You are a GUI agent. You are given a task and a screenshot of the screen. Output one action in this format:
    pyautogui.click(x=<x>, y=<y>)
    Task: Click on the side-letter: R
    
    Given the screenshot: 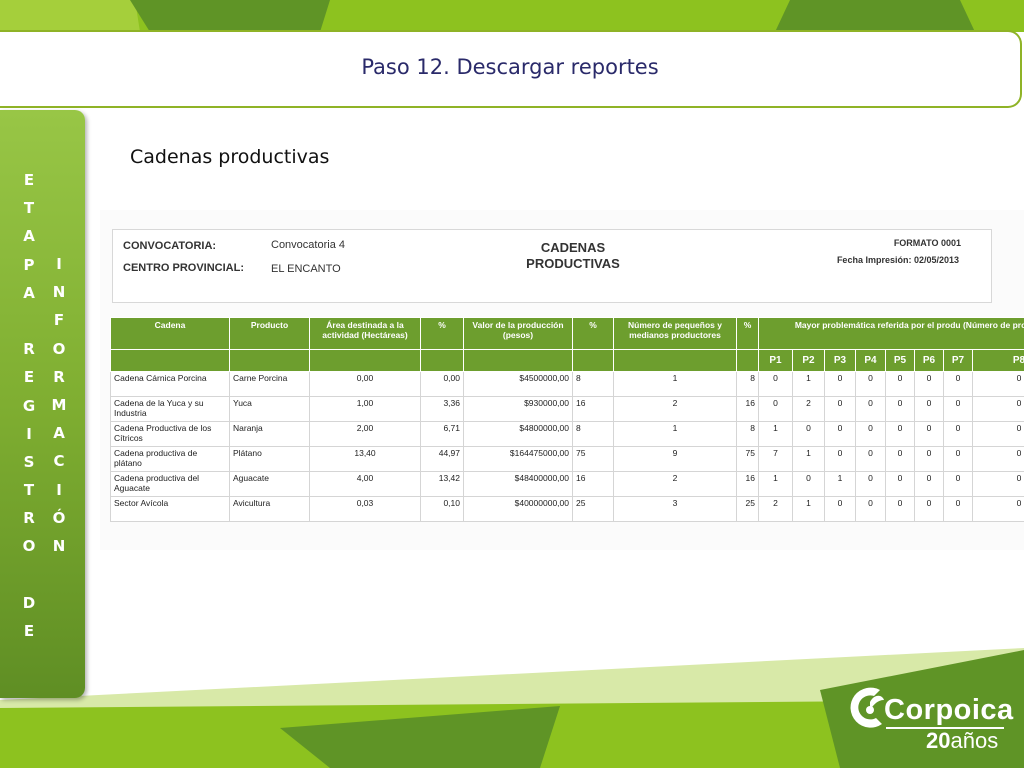 What is the action you would take?
    pyautogui.click(x=29, y=518)
    